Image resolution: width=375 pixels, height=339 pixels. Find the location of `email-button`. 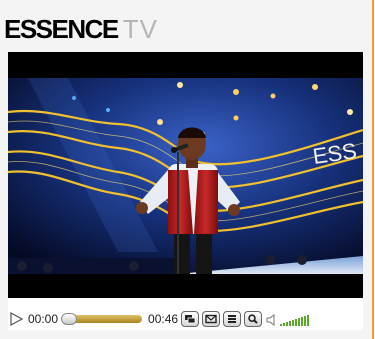

email-button is located at coordinates (211, 319).